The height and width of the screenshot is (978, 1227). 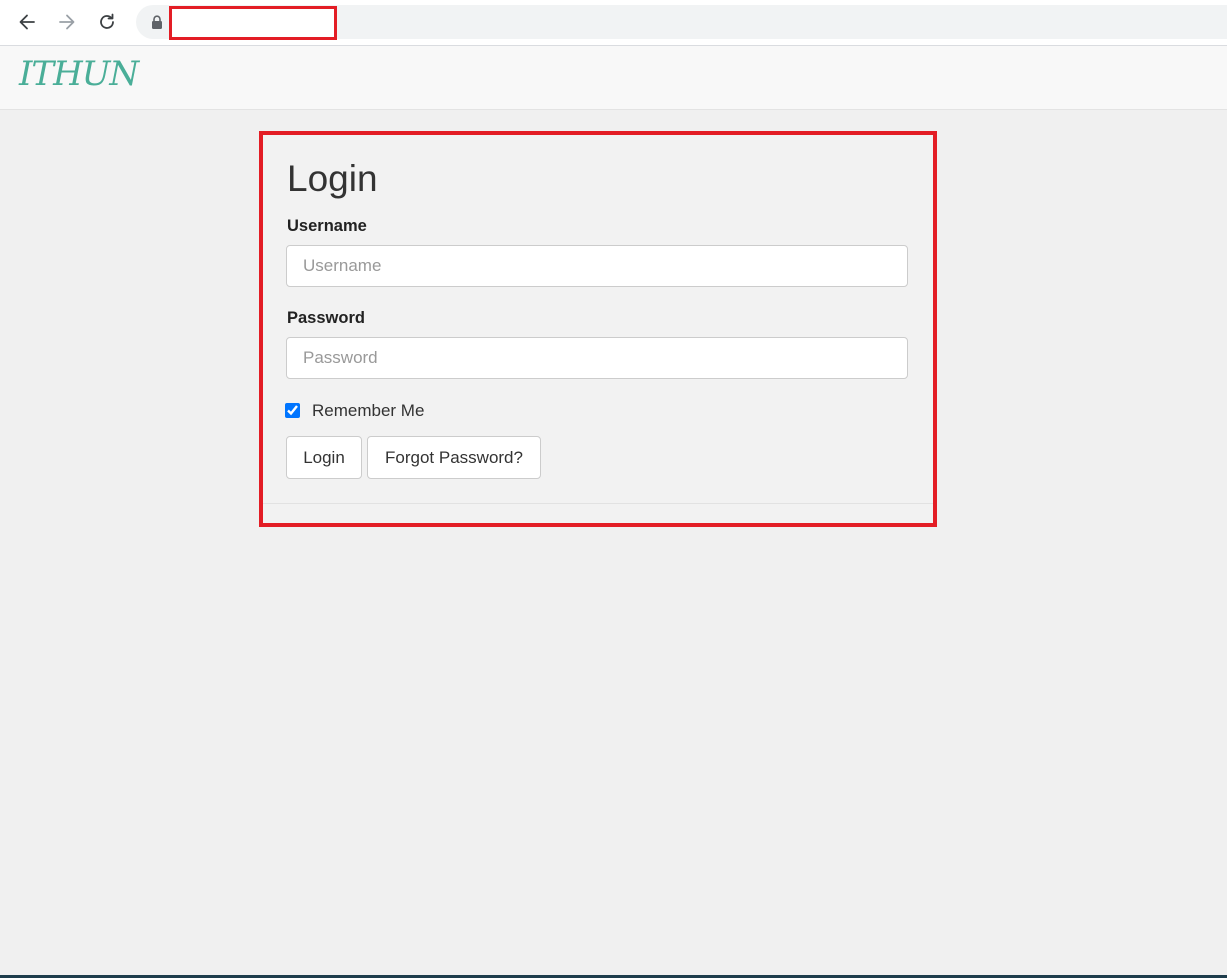 What do you see at coordinates (292, 410) in the screenshot?
I see `remember-me-checkbox` at bounding box center [292, 410].